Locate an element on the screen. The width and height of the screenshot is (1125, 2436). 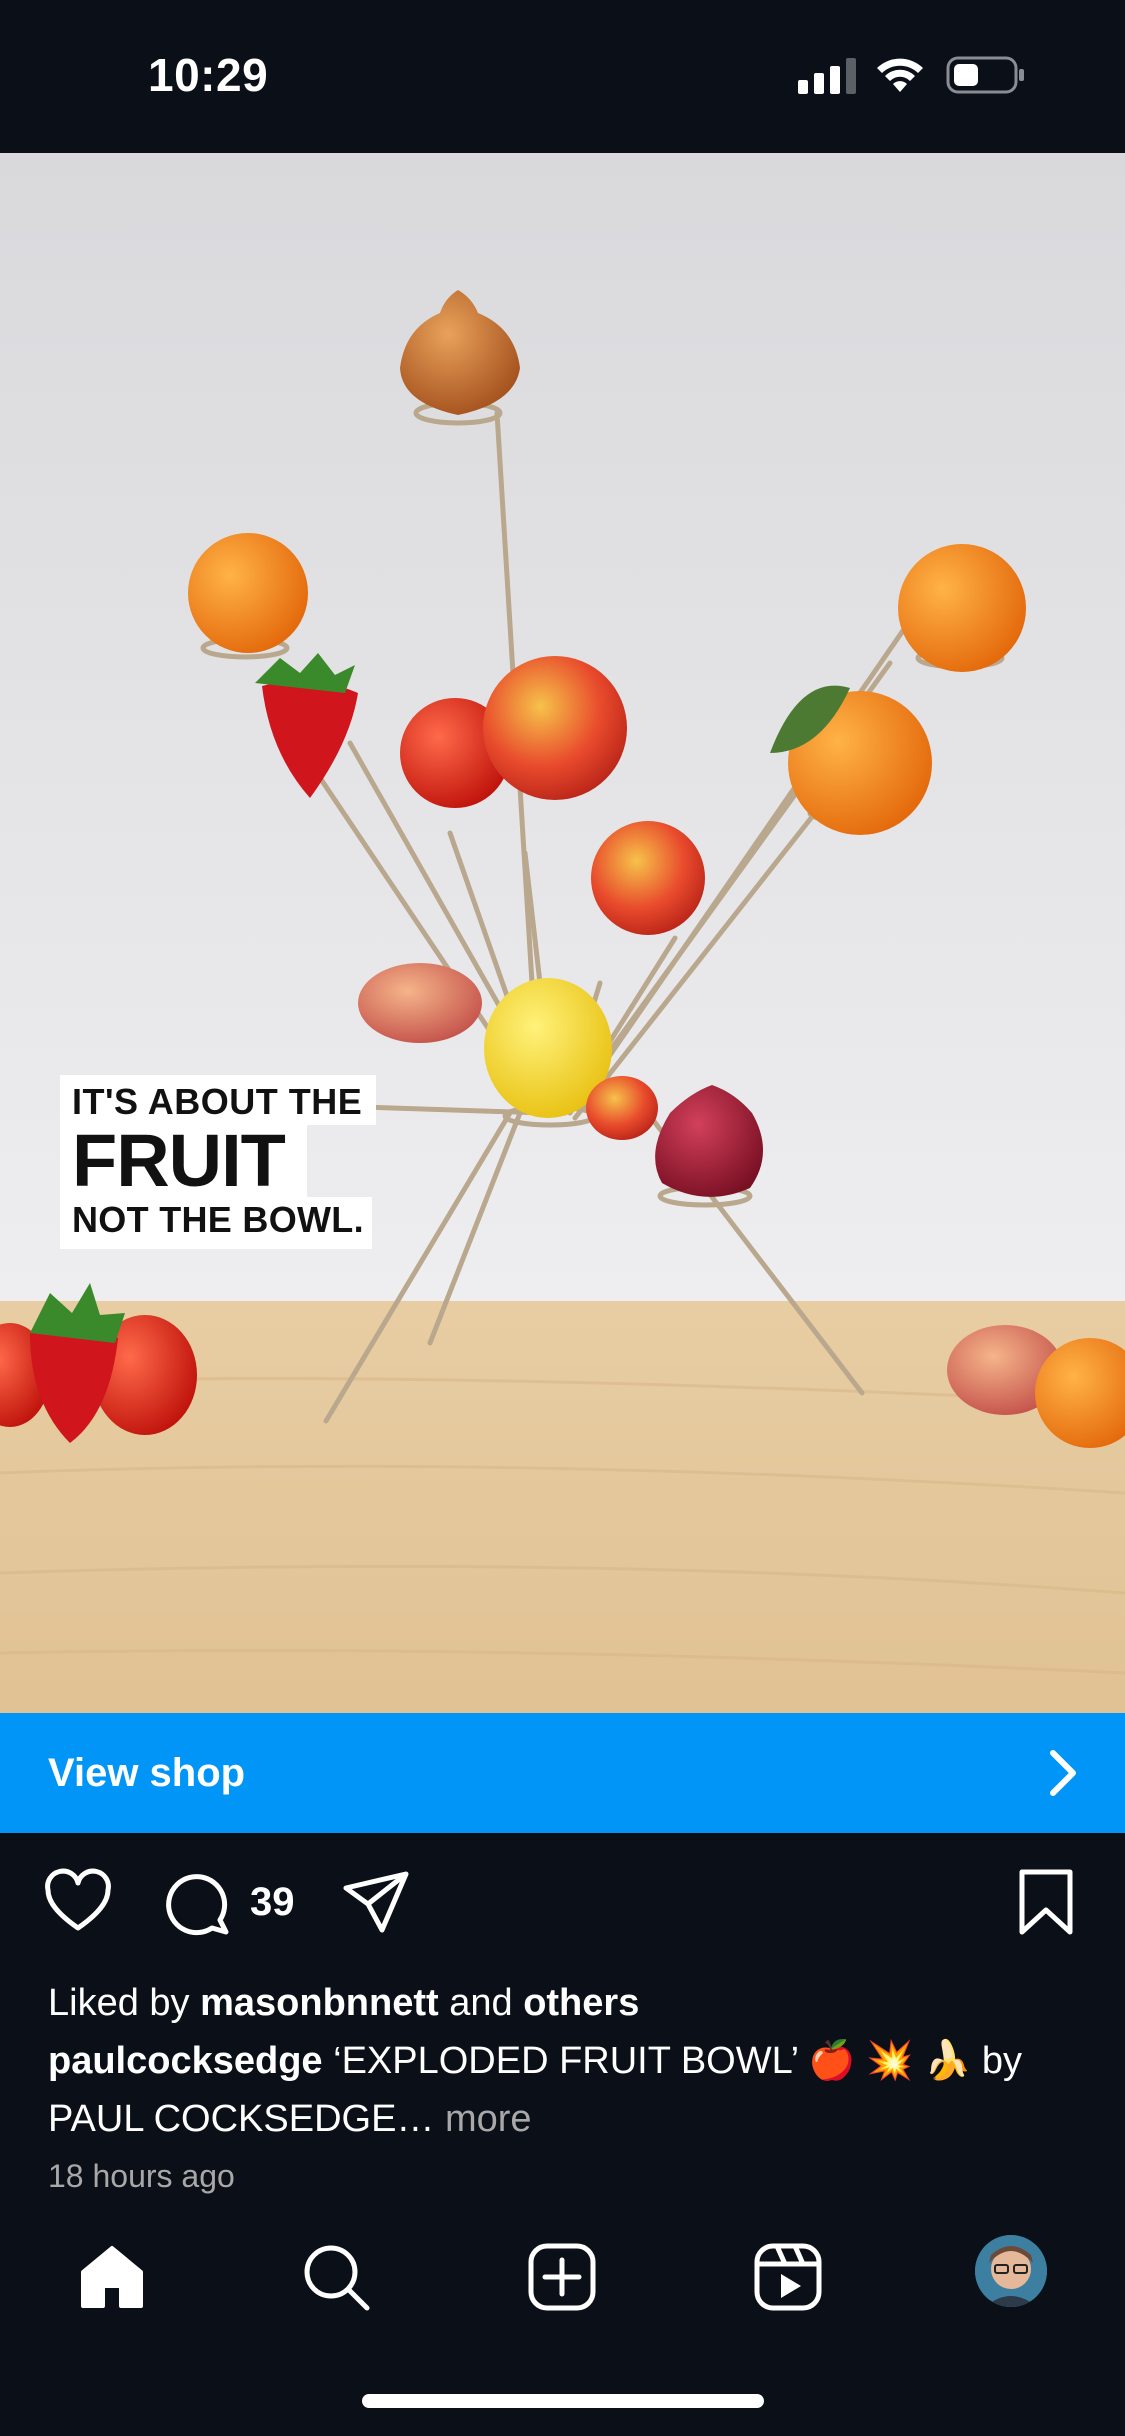
tab-home is located at coordinates (112, 2277).